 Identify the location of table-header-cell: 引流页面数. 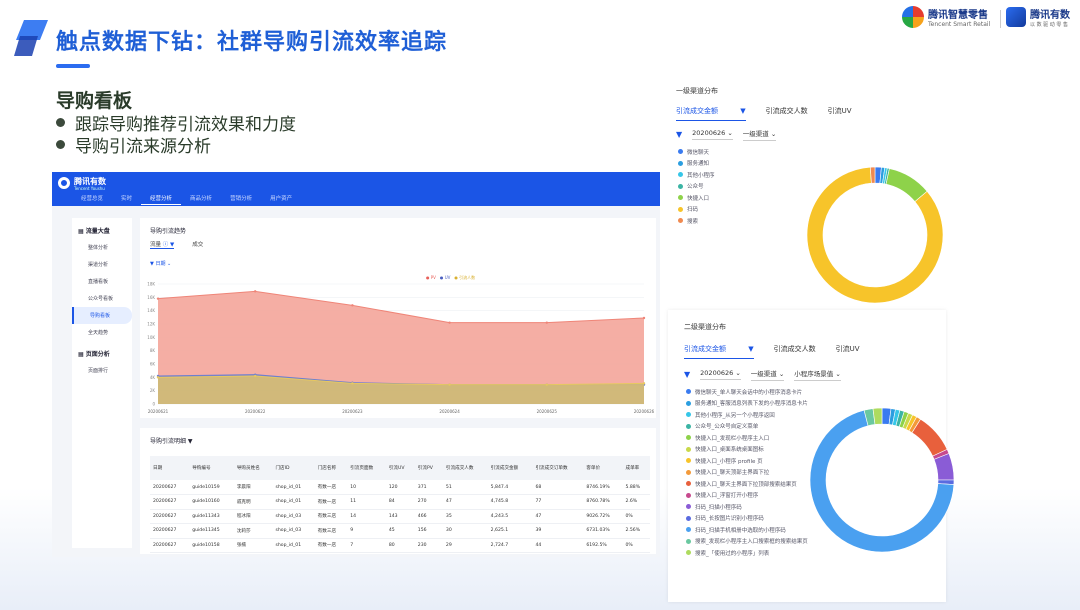
(366, 468).